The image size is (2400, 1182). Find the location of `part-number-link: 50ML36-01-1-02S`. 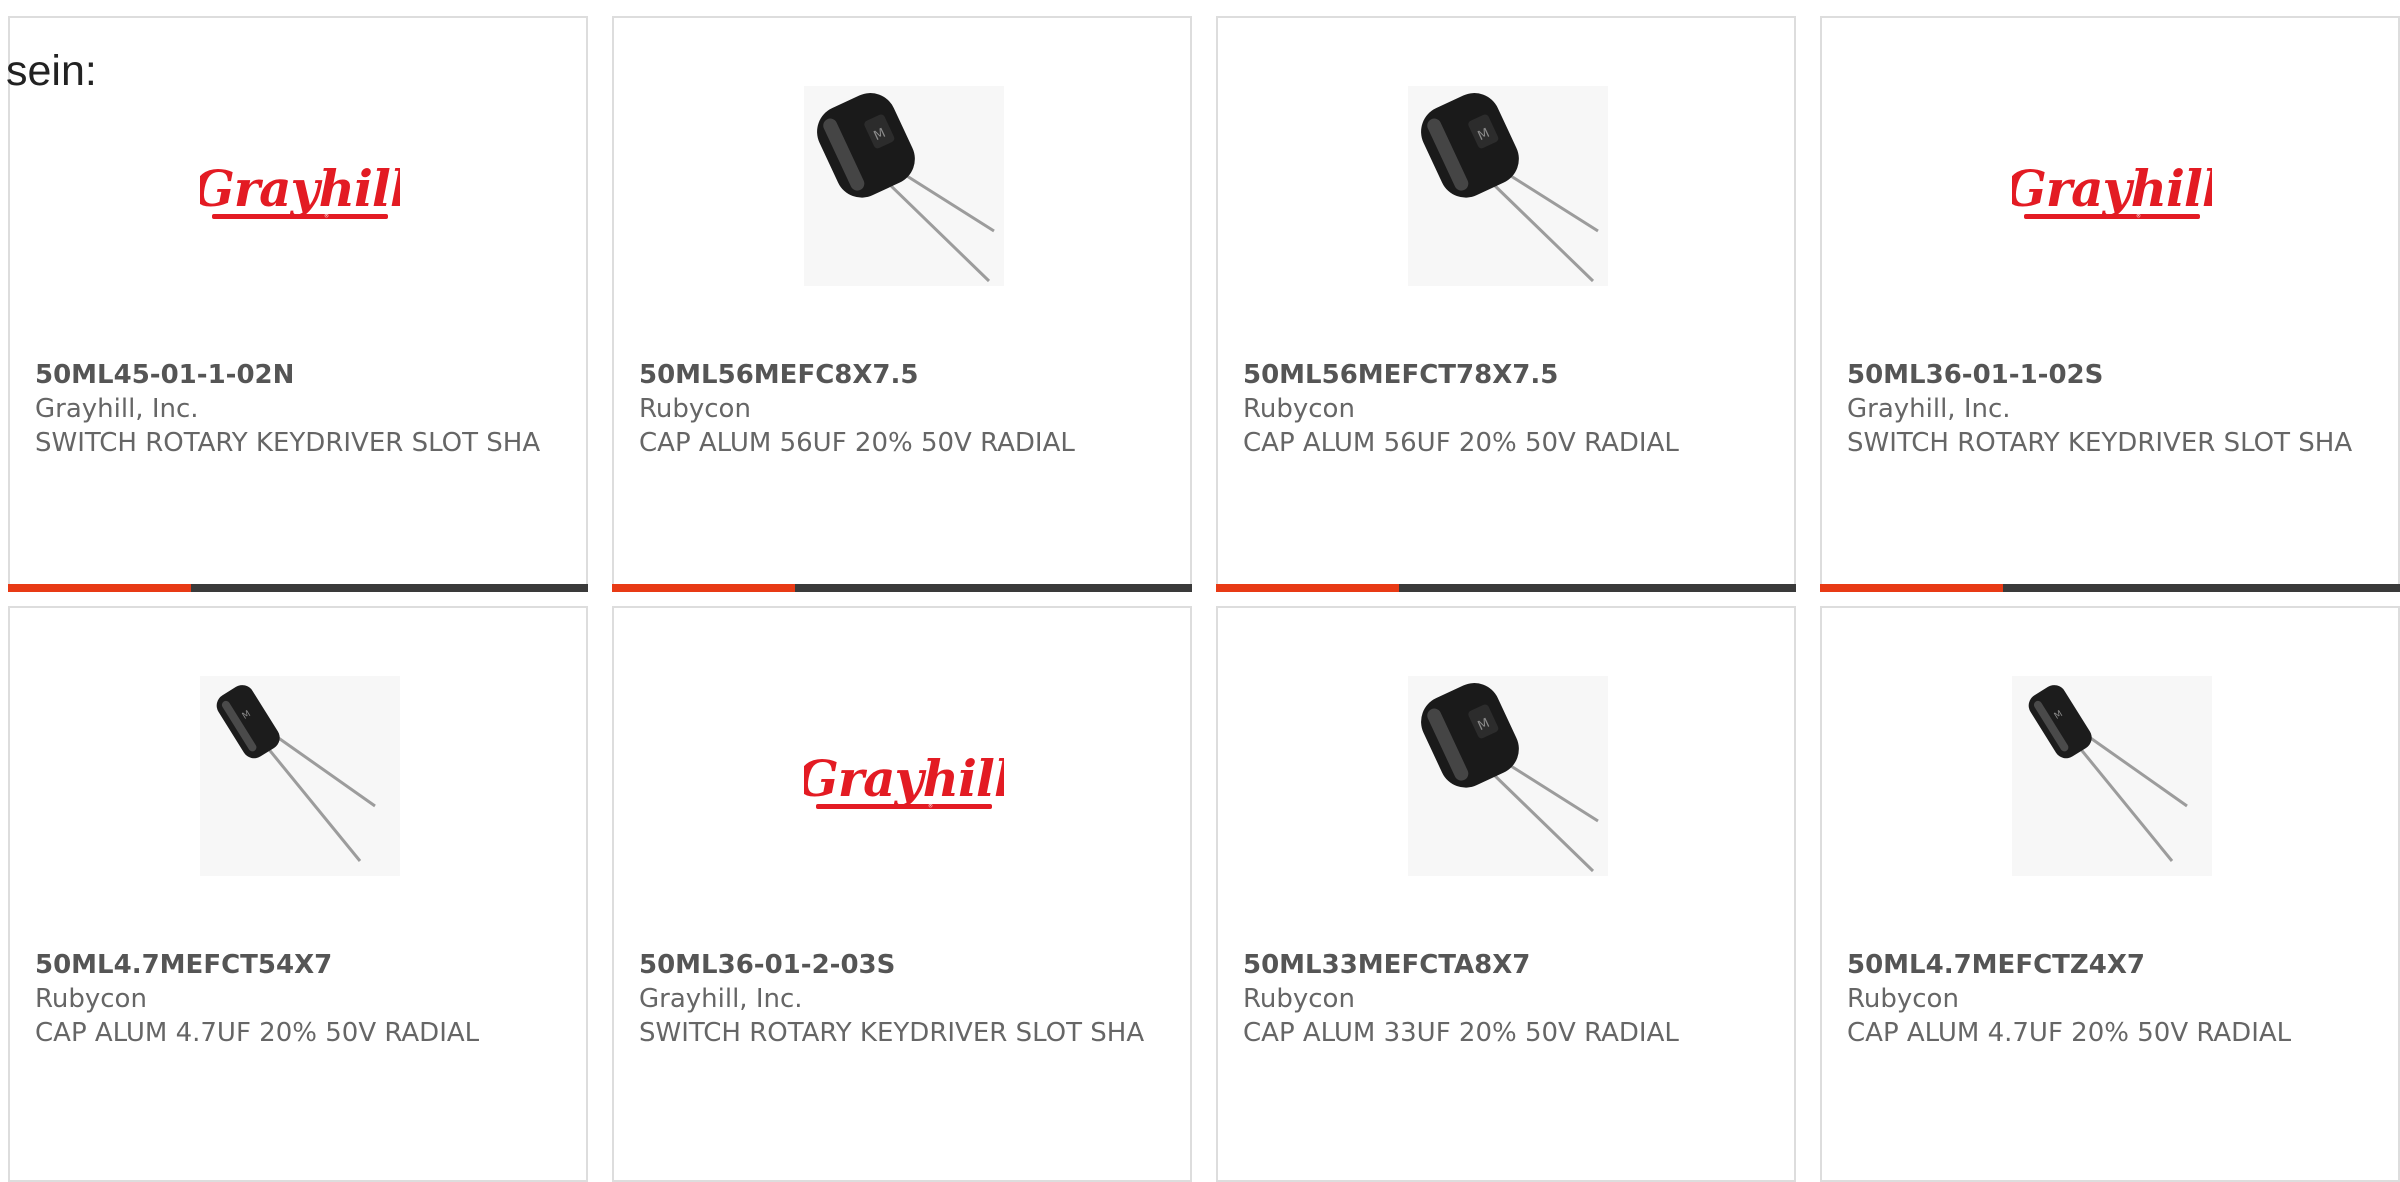

part-number-link: 50ML36-01-1-02S is located at coordinates (2107, 375).